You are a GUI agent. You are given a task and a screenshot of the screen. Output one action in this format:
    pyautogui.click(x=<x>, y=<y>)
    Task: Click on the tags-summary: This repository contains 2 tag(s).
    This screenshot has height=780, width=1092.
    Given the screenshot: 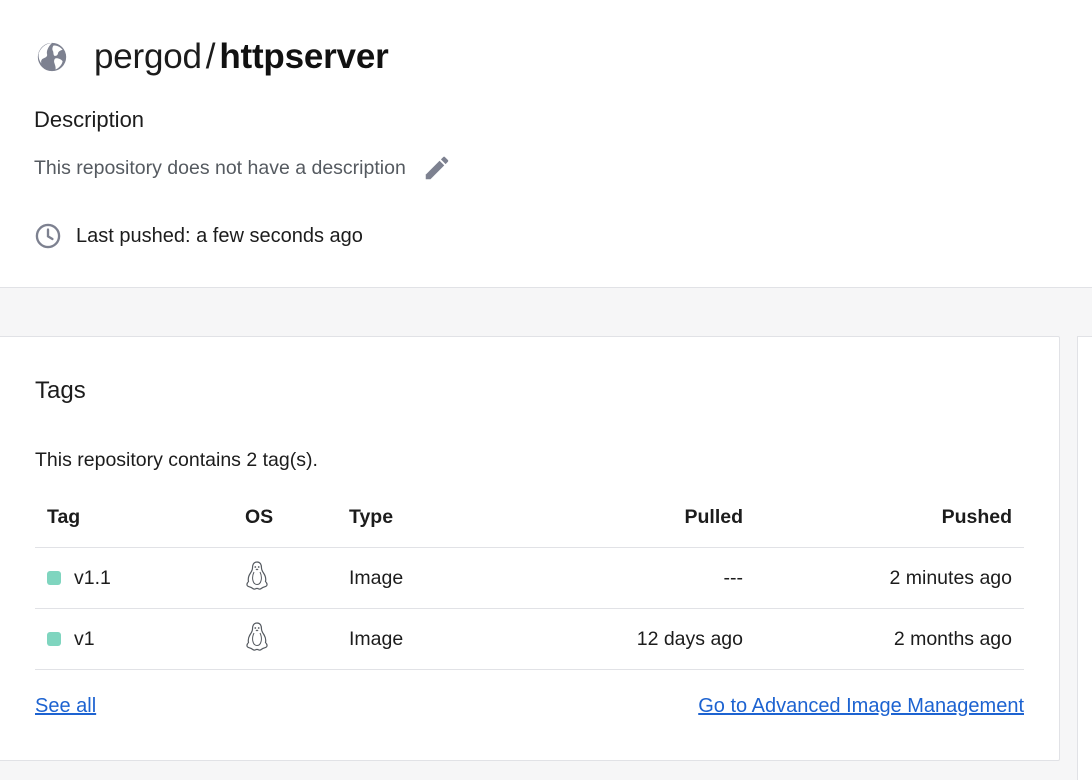 What is the action you would take?
    pyautogui.click(x=176, y=460)
    